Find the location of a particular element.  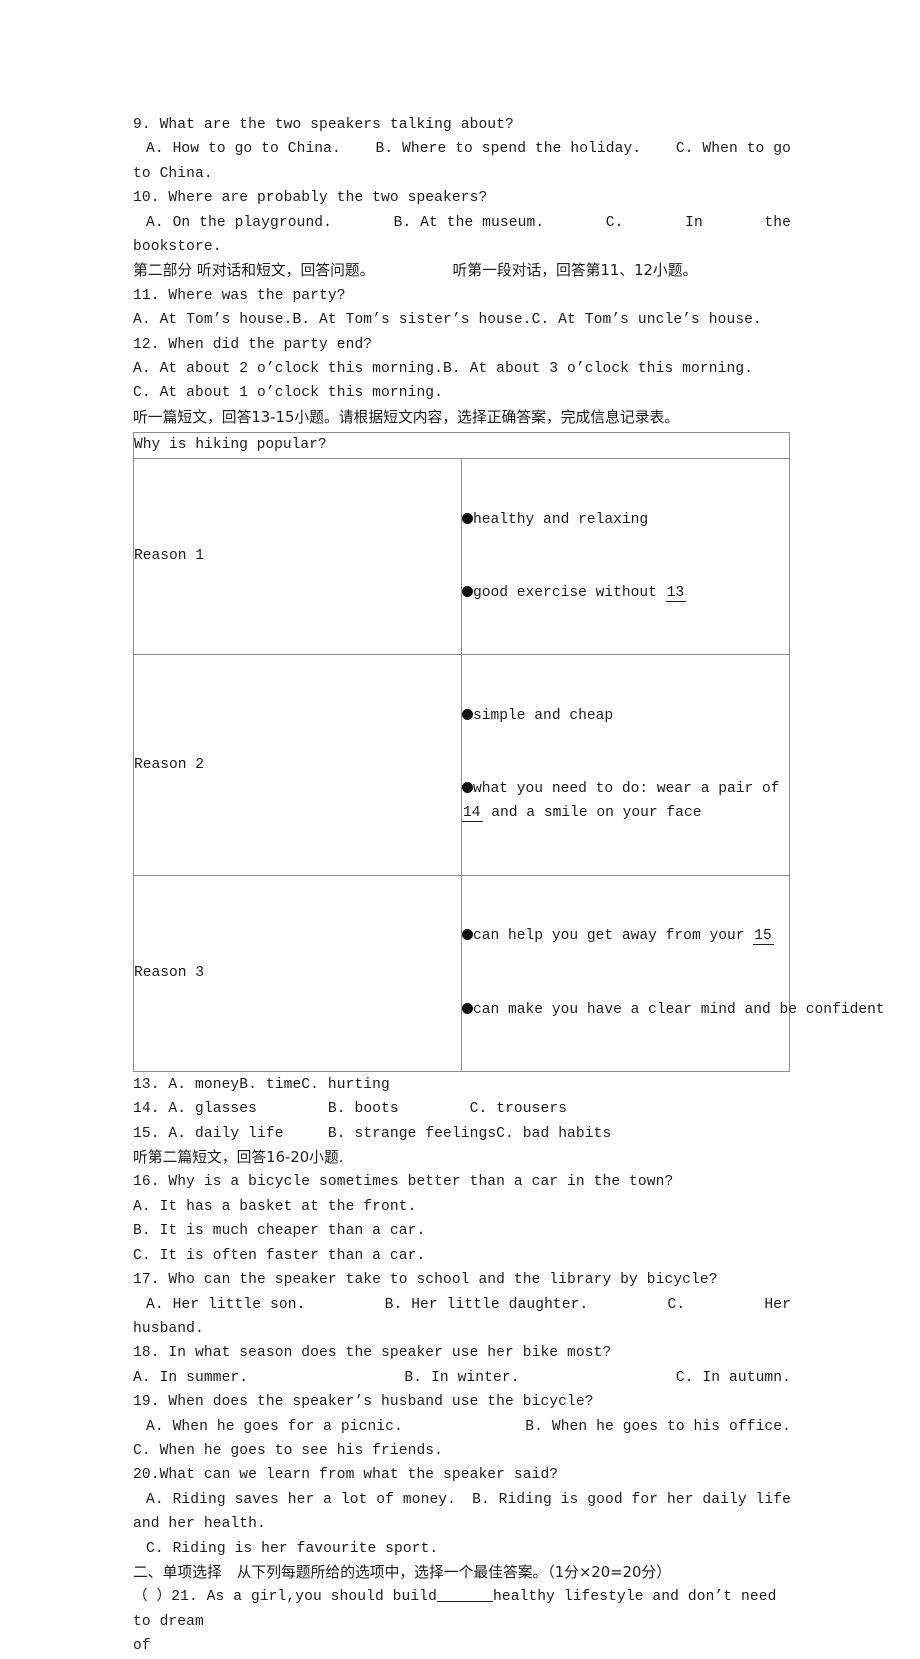

blank-14: 14 is located at coordinates (472, 814).